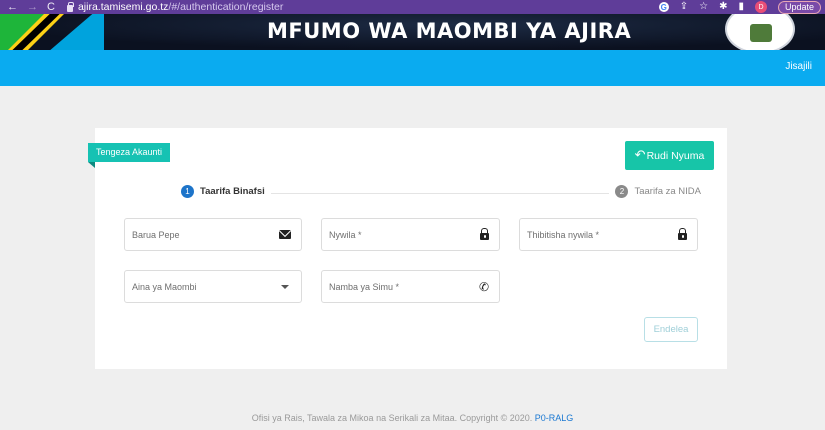  Describe the element at coordinates (410, 286) in the screenshot. I see `phone-field: Namba ya Simu * ✆` at that location.